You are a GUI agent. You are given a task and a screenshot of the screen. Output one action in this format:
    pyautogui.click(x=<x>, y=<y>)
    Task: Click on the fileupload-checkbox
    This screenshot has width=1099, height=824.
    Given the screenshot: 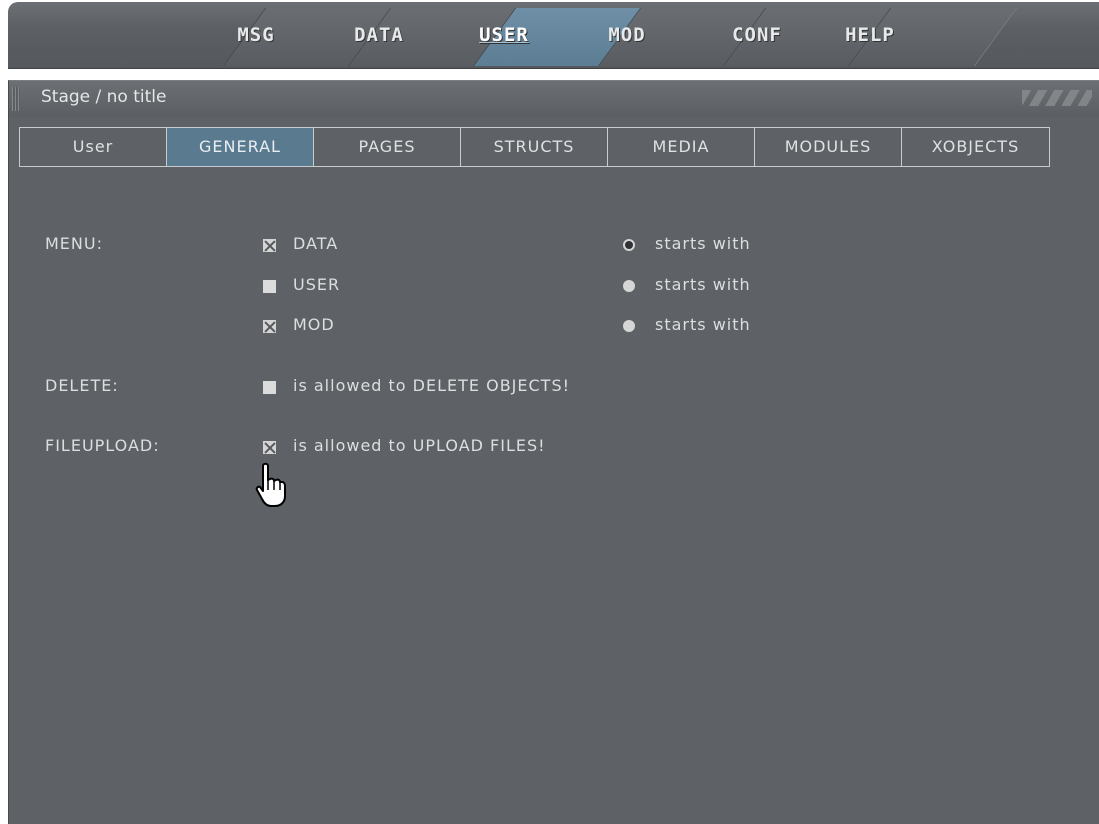 What is the action you would take?
    pyautogui.click(x=269, y=447)
    